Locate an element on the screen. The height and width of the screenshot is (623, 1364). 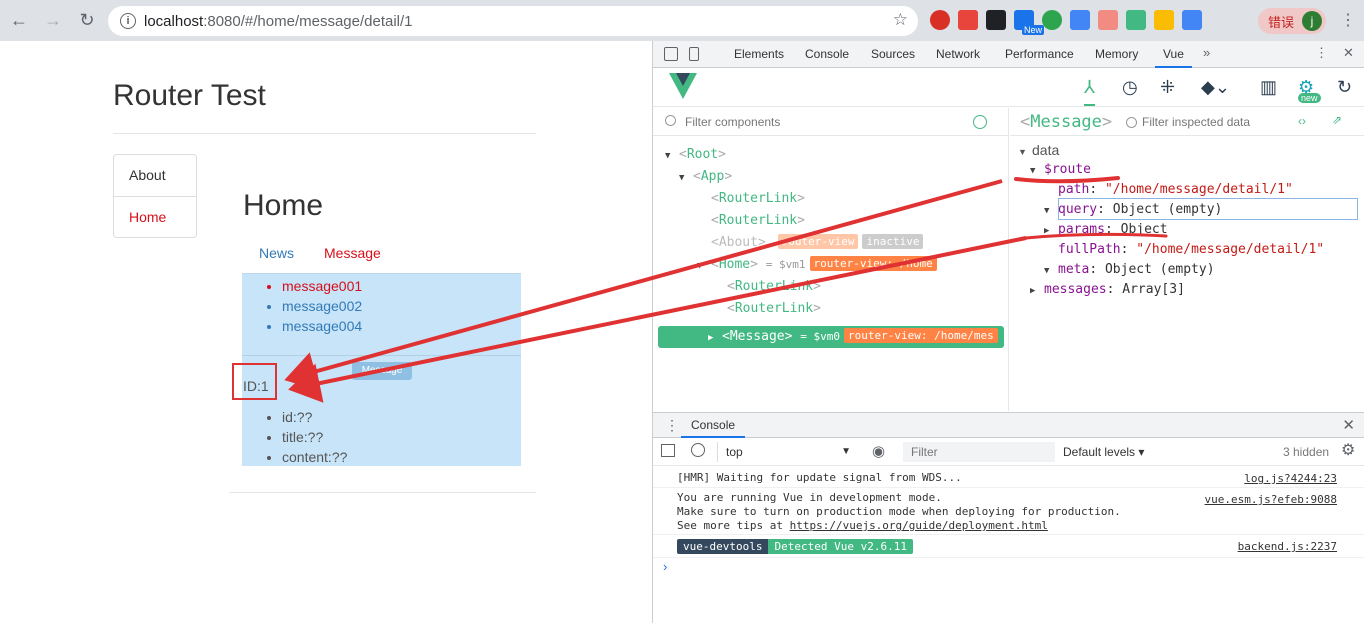
title-divider is located at coordinates (324, 133).